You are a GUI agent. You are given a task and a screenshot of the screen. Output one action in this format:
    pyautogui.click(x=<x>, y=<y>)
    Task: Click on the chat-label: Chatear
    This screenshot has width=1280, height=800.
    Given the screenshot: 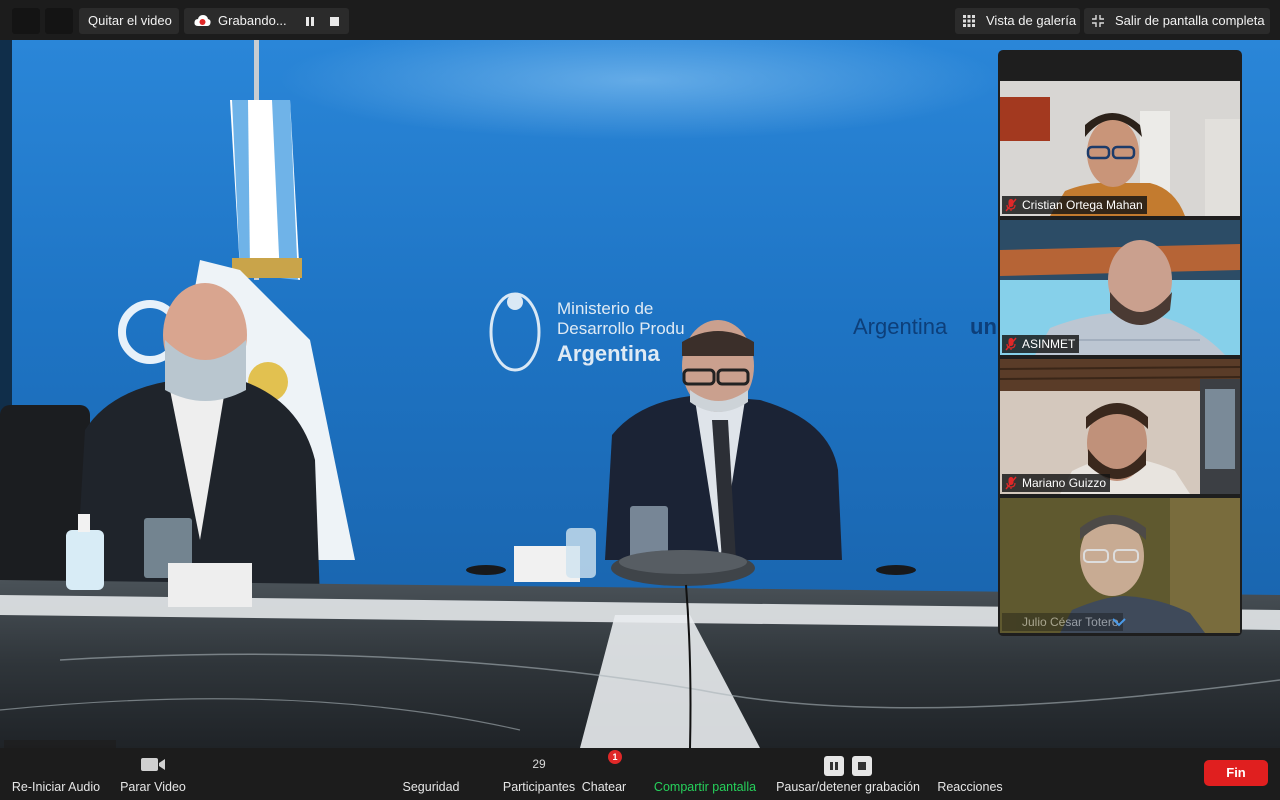 What is the action you would take?
    pyautogui.click(x=604, y=787)
    